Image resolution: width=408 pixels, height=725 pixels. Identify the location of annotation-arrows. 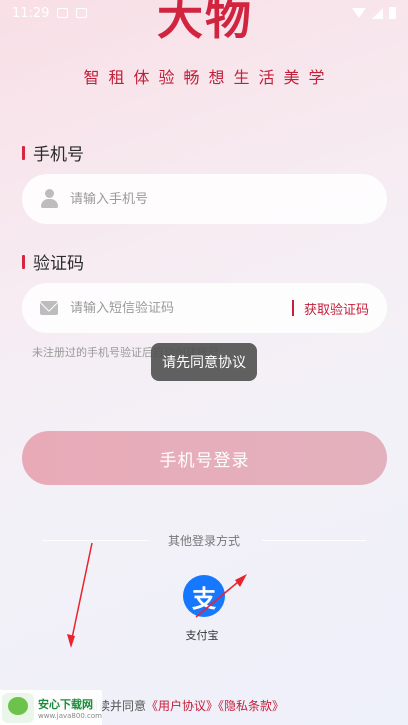
(157, 595).